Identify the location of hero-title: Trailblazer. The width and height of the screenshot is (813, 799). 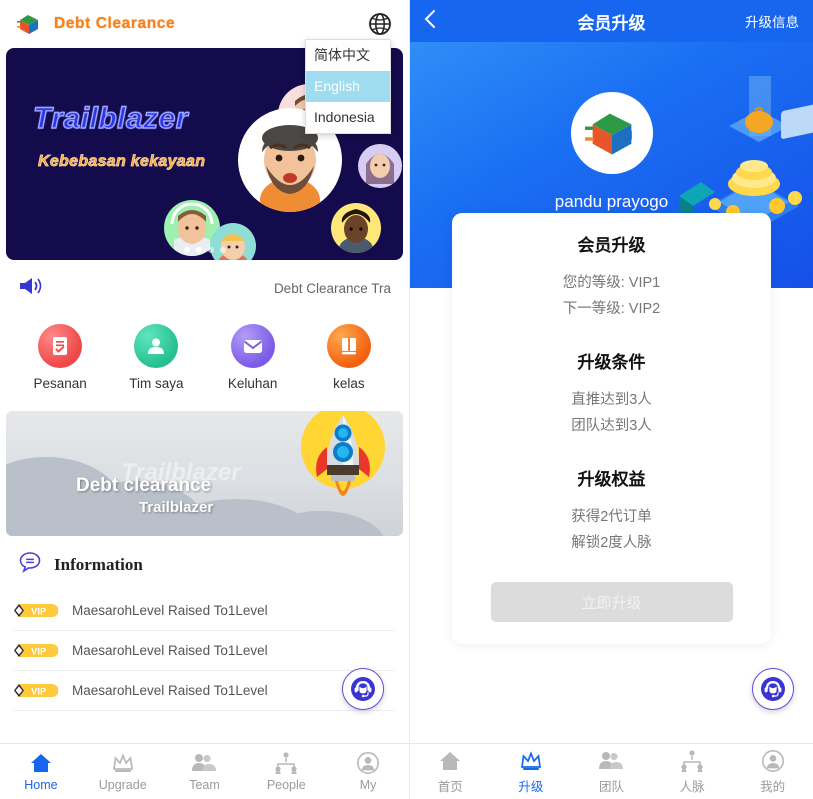
(110, 118).